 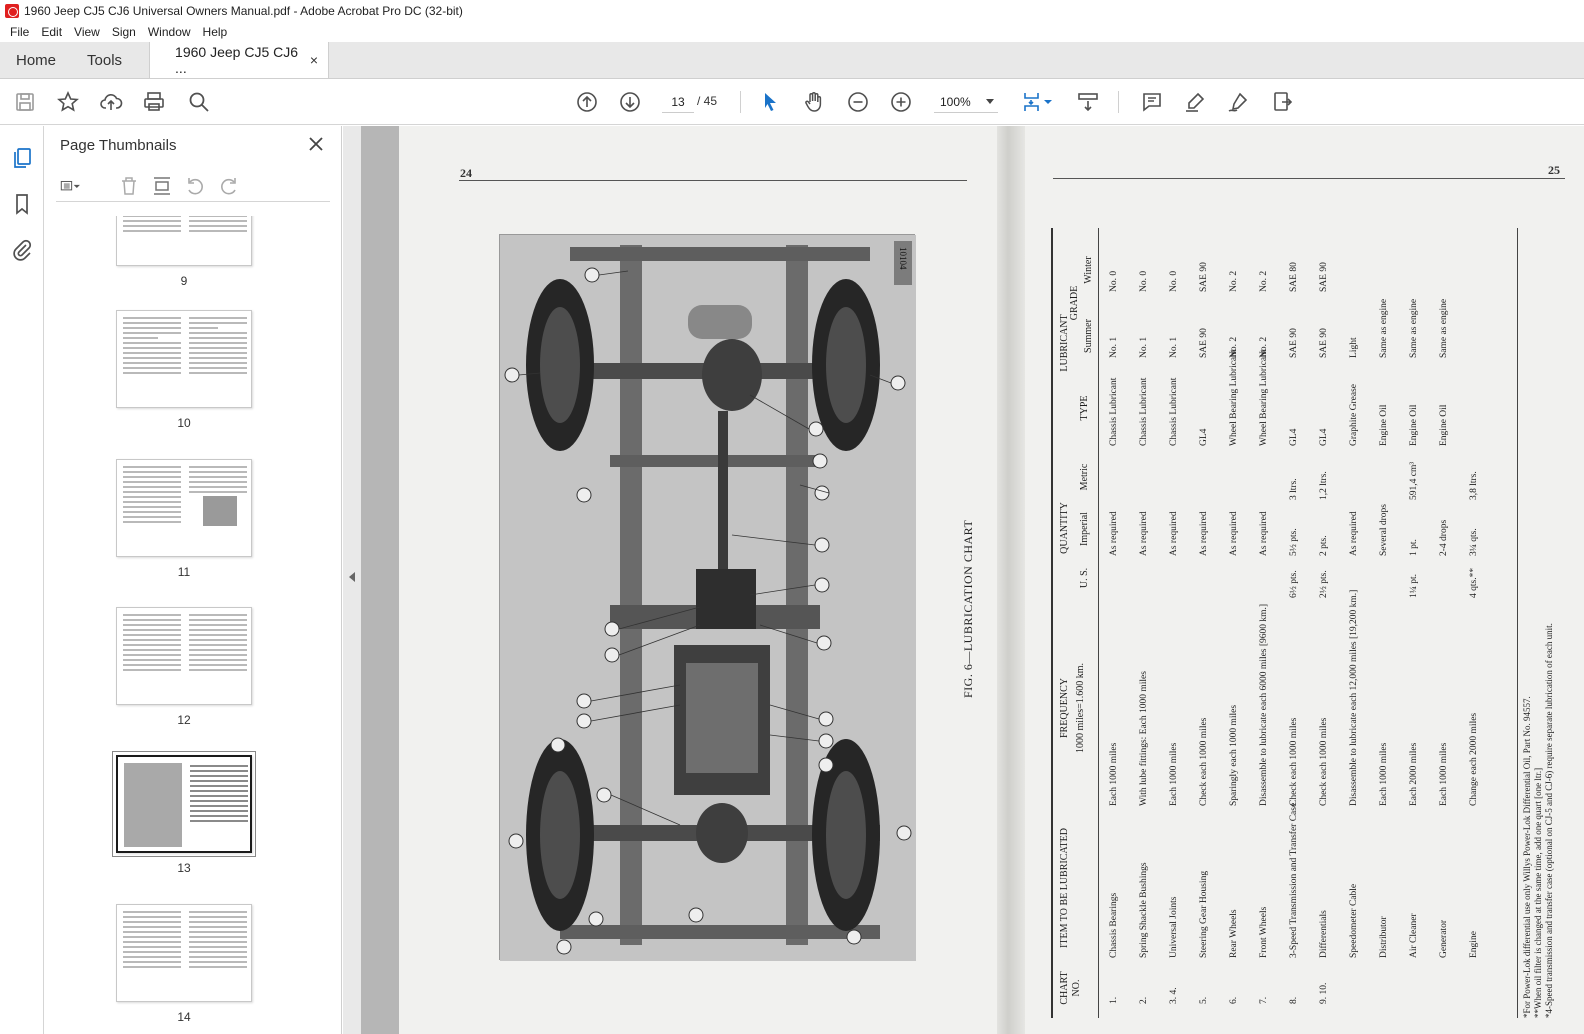 What do you see at coordinates (466, 173) in the screenshot?
I see `left-page-number: 24` at bounding box center [466, 173].